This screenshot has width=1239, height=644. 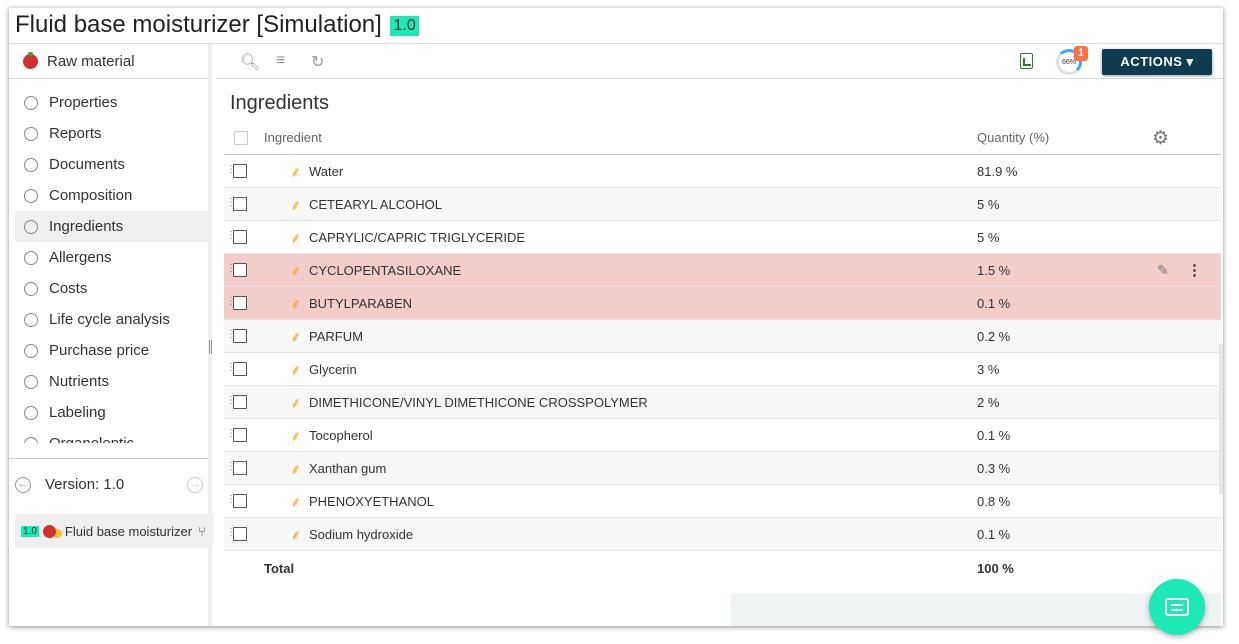 I want to click on actions-button: ACTIONS ▾, so click(x=1157, y=62).